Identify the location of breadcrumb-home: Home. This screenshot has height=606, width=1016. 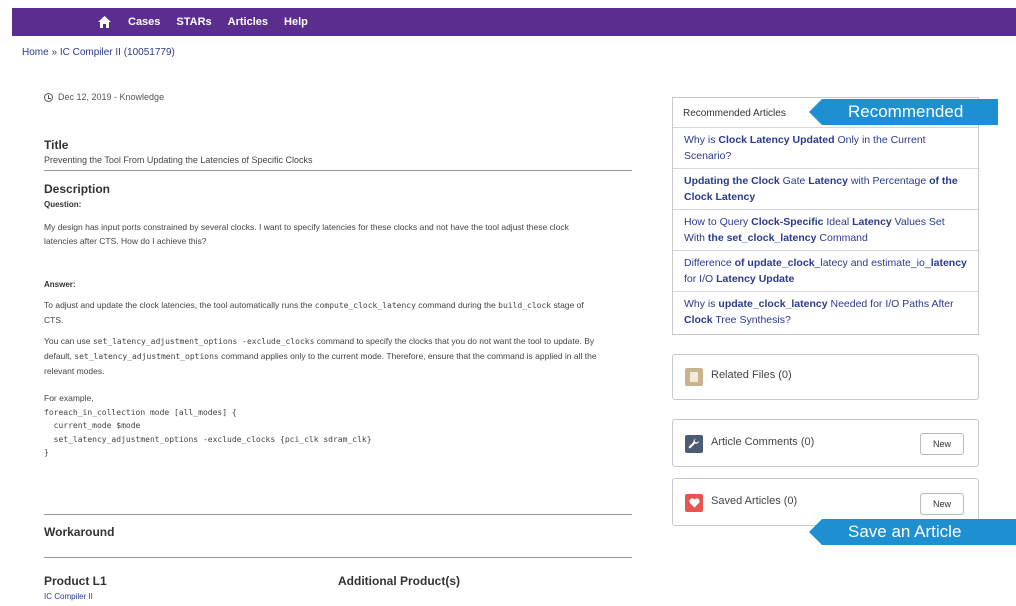
(35, 52).